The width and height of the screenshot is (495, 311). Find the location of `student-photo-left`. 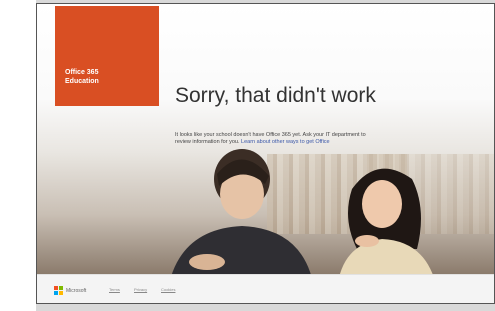

student-photo-left is located at coordinates (241, 221).